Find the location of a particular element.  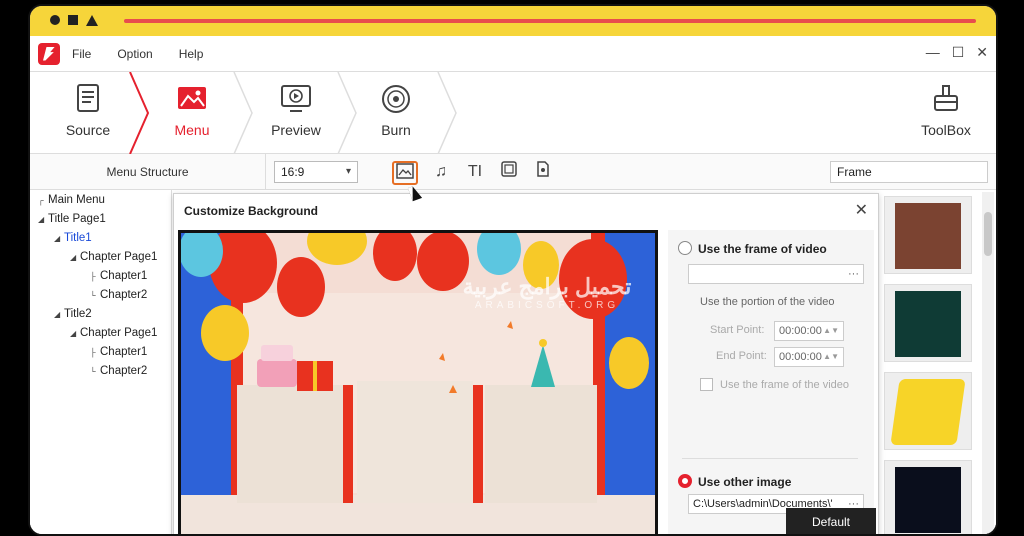

document-icon is located at coordinates (88, 98).